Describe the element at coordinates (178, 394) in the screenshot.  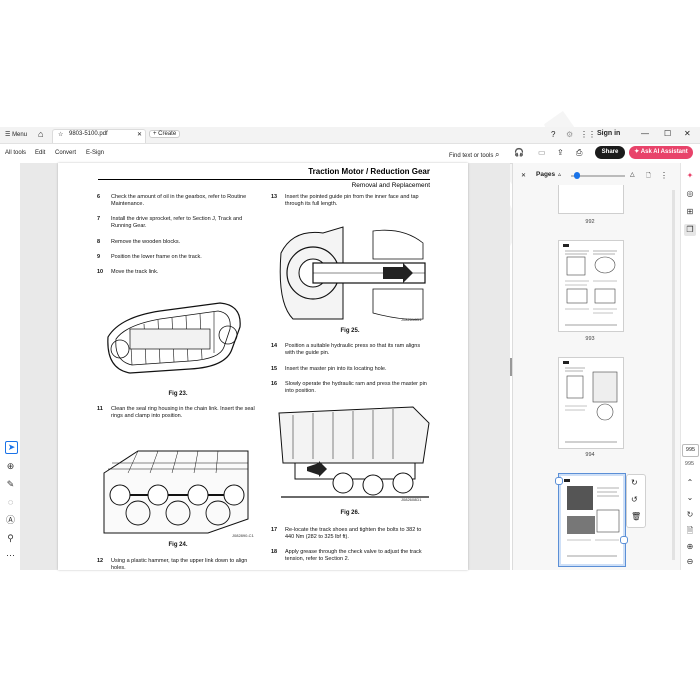
I see `fig23-caption: Fig 23.` at that location.